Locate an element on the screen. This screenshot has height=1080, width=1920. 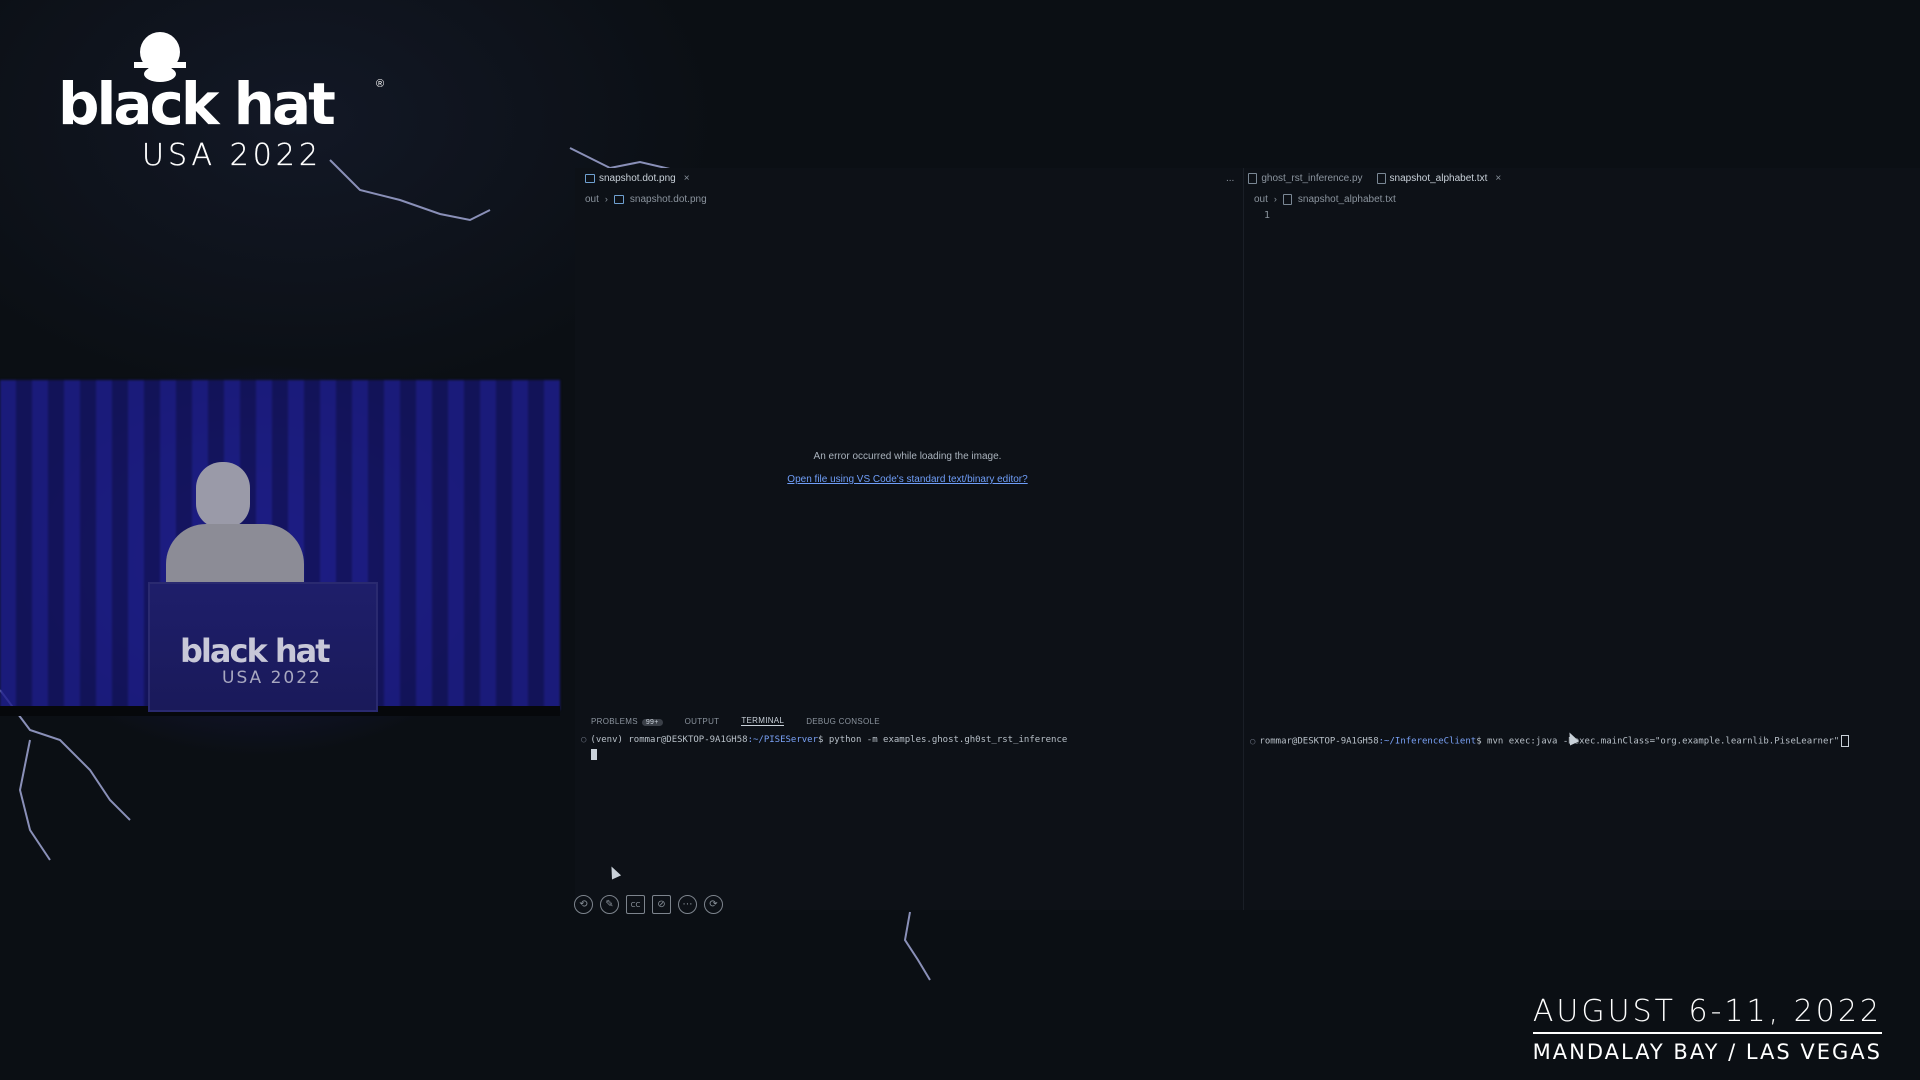
prompt-path: :~/InferenceClient is located at coordinates (1427, 741).